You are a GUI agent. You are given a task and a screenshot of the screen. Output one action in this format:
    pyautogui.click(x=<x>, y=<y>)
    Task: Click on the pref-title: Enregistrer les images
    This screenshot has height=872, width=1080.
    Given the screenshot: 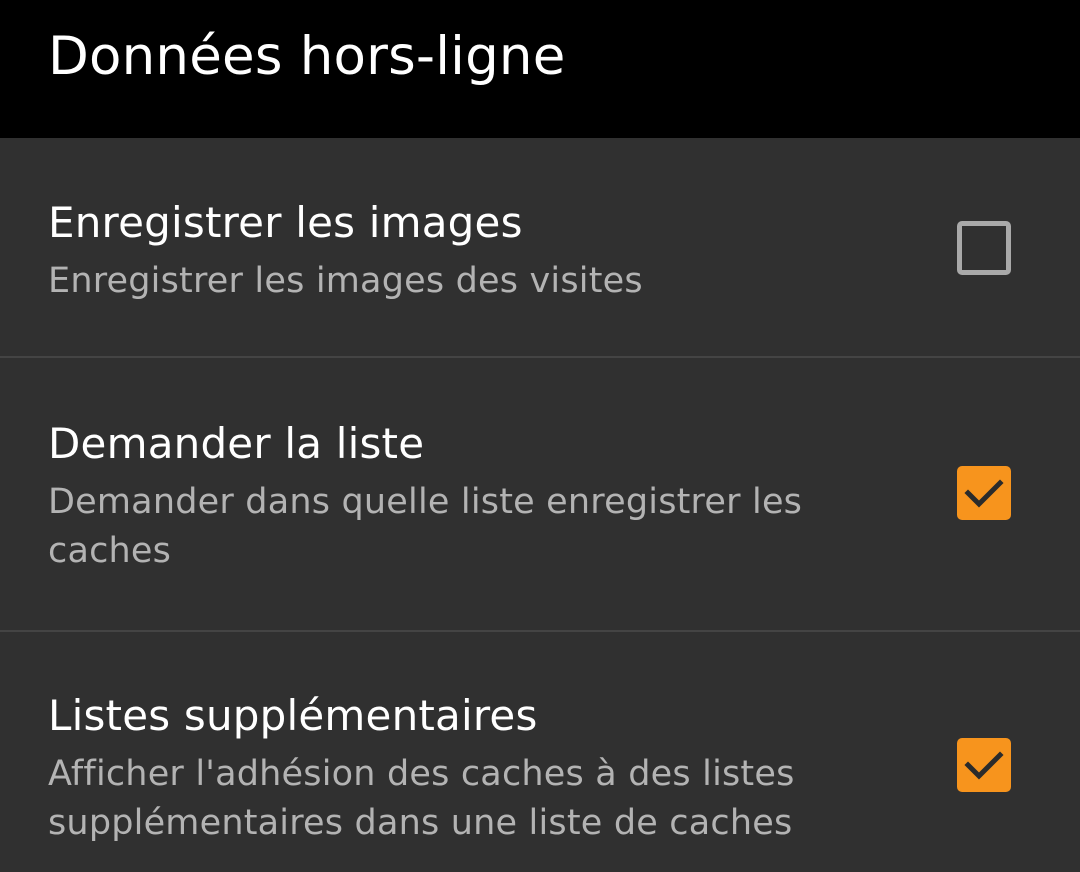 What is the action you would take?
    pyautogui.click(x=285, y=222)
    